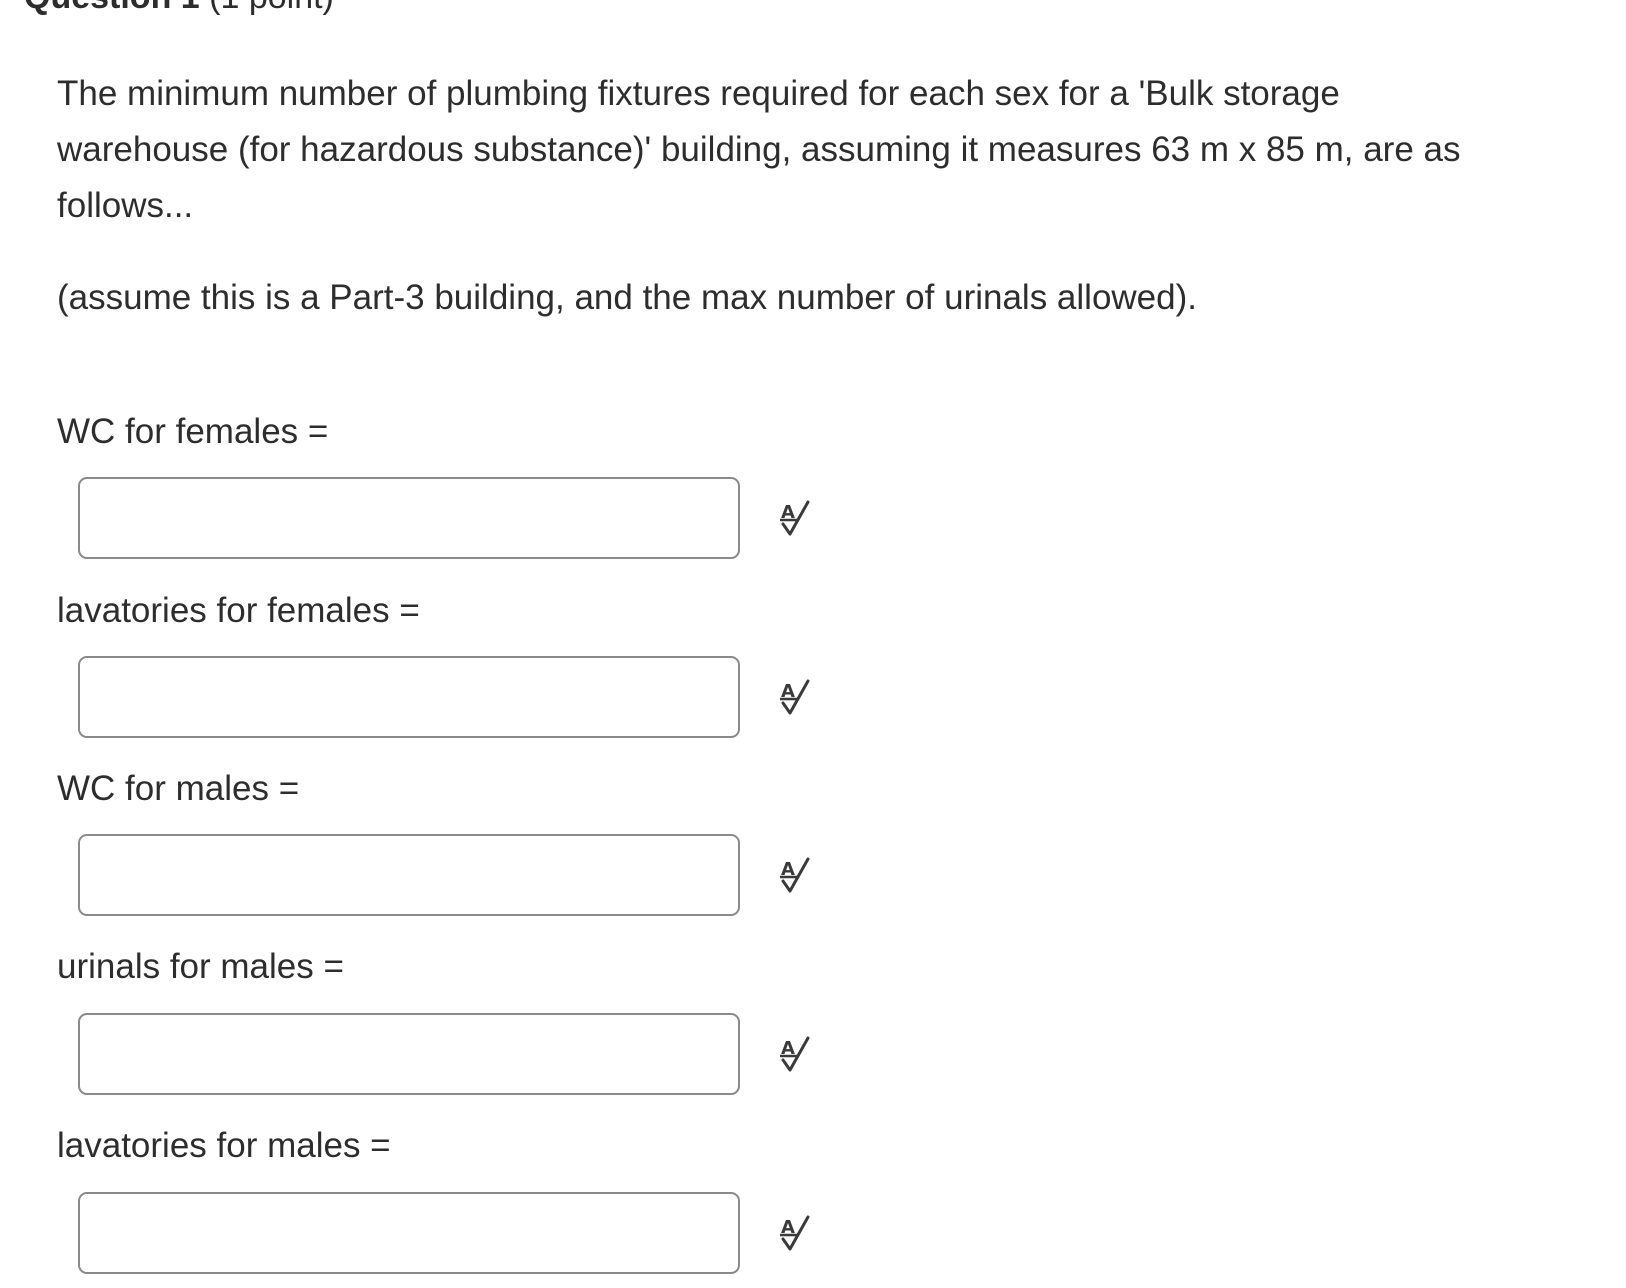 This screenshot has width=1626, height=1288. I want to click on field-label-wc-females: WC for females =, so click(193, 431).